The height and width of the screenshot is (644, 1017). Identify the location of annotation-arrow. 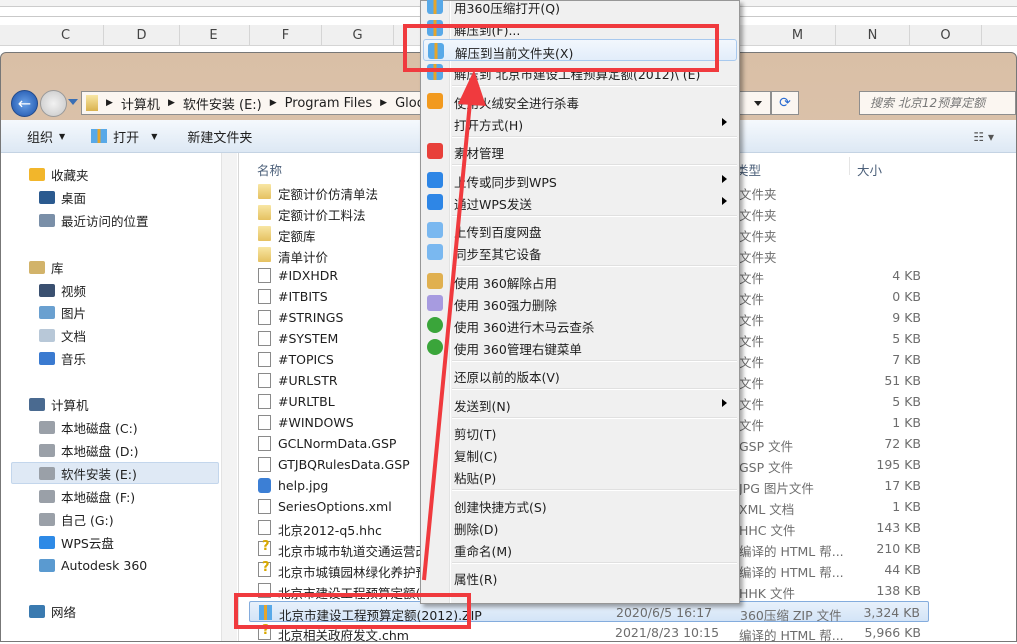
(454, 325).